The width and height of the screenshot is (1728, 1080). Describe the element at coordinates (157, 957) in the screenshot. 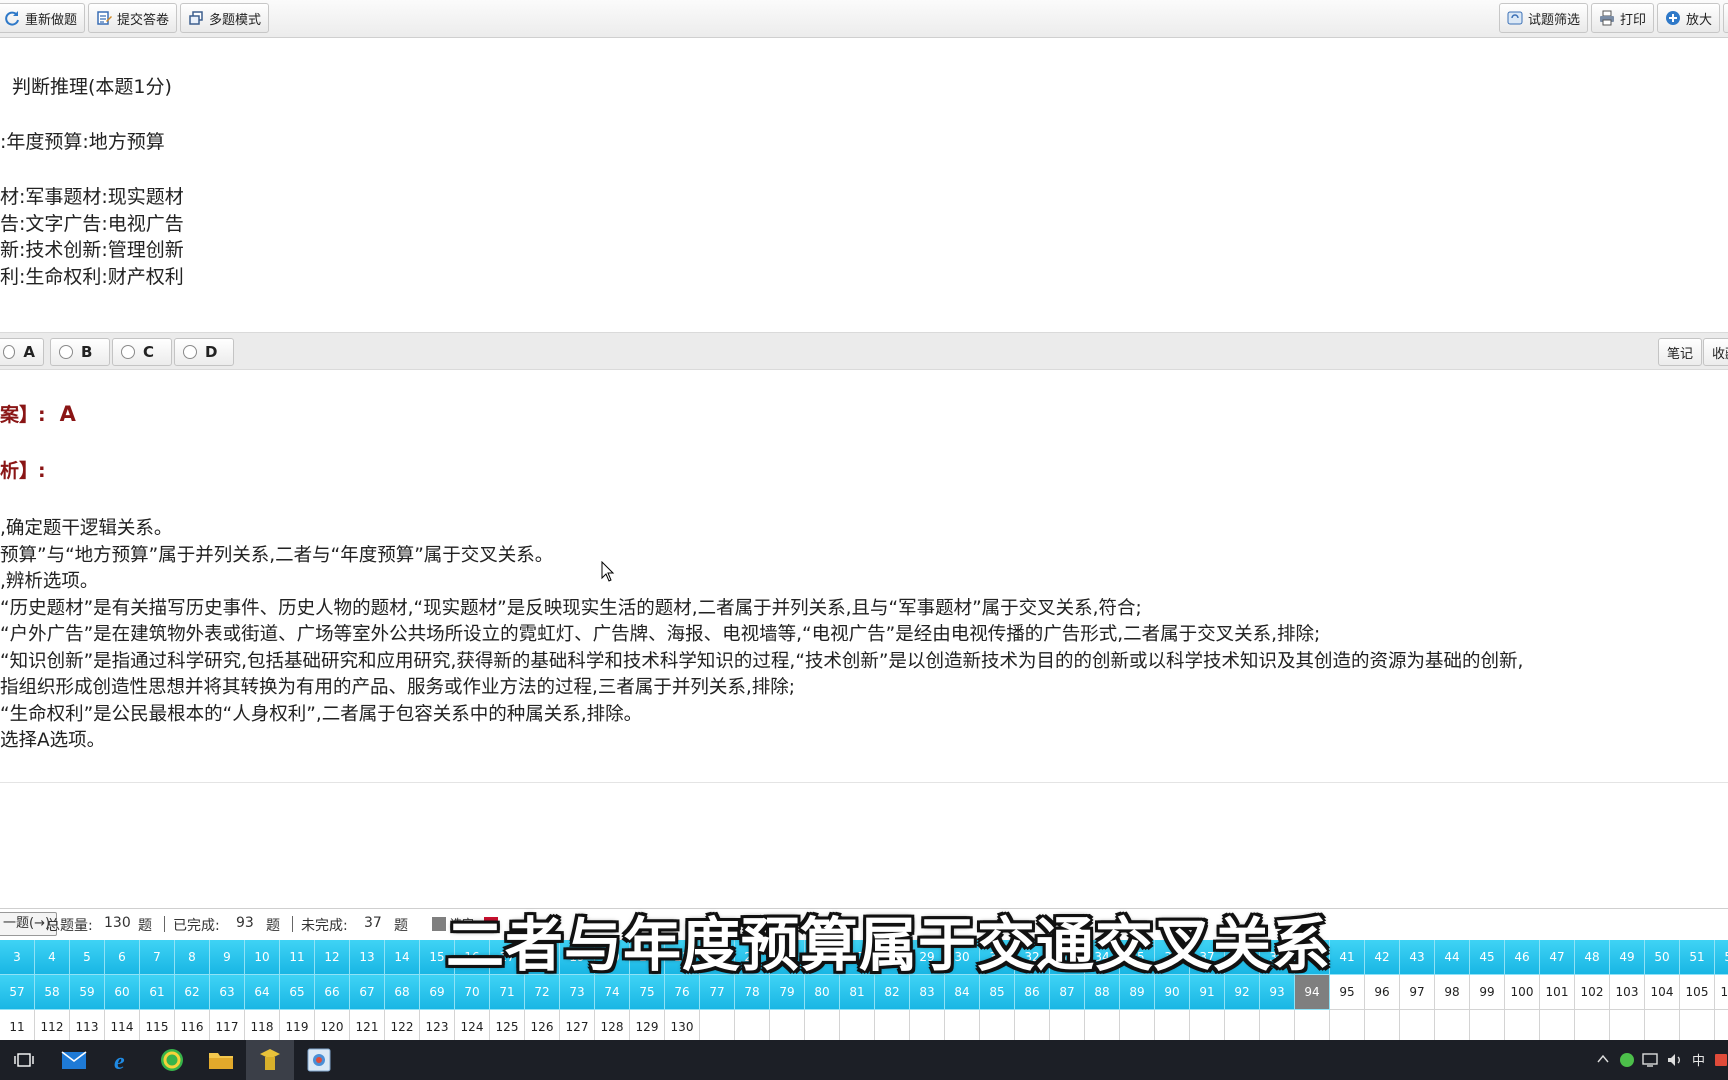

I see `question-number-cell: 7` at that location.